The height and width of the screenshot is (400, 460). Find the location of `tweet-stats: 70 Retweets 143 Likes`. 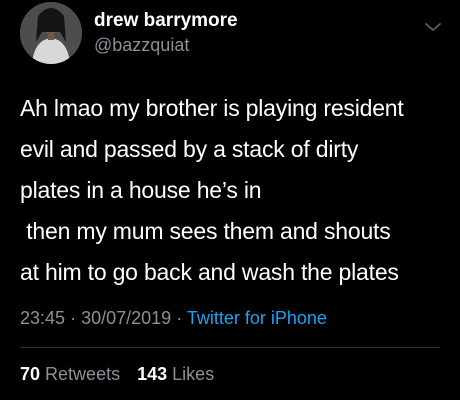

tweet-stats: 70 Retweets 143 Likes is located at coordinates (123, 374).